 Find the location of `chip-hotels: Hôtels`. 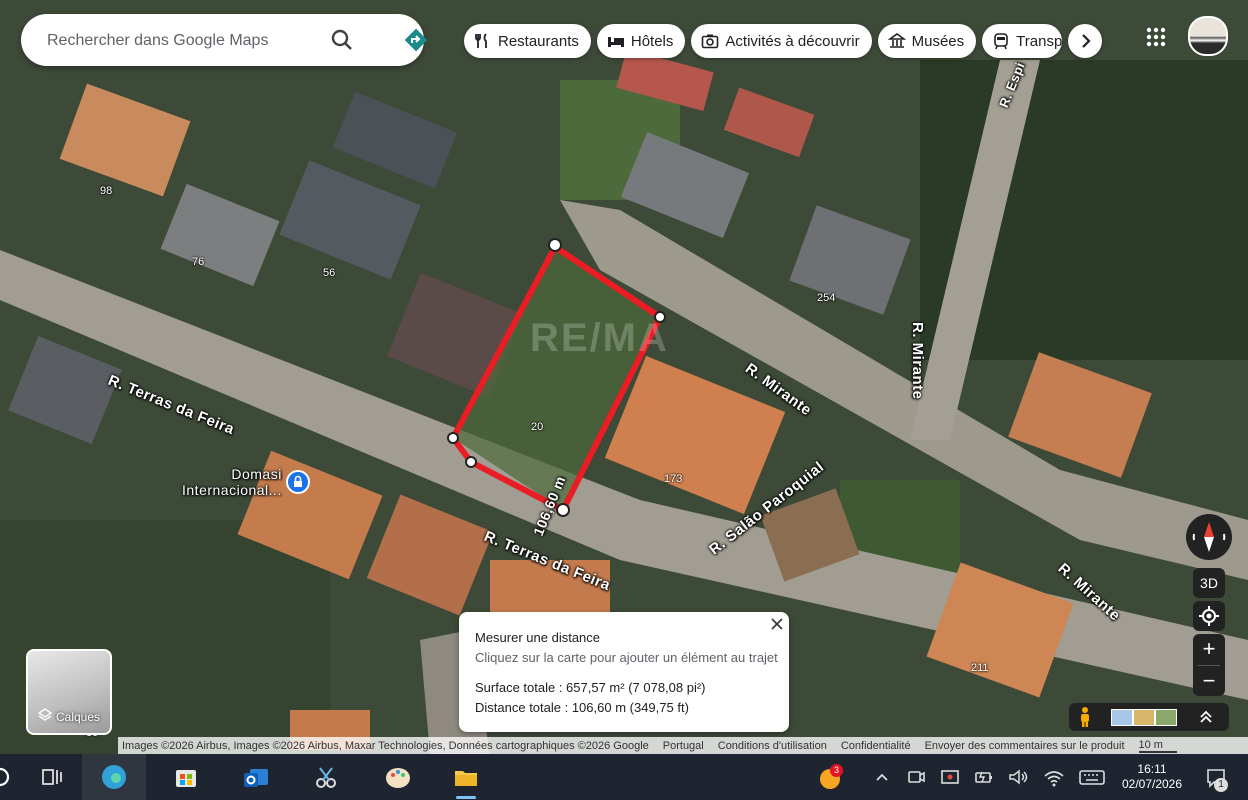

chip-hotels: Hôtels is located at coordinates (641, 41).